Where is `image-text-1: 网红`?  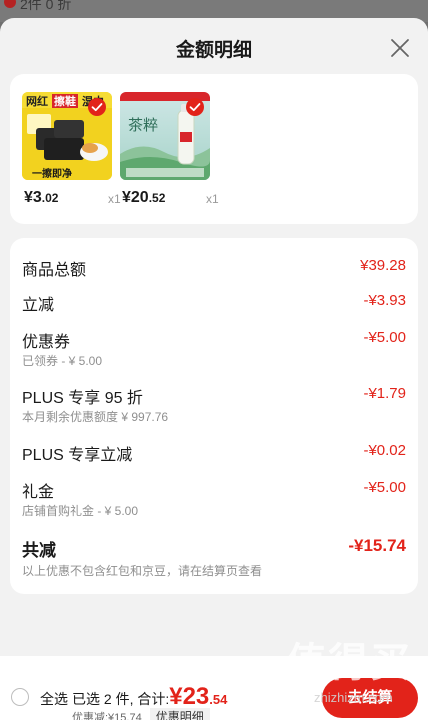
image-text-1: 网红 is located at coordinates (37, 101).